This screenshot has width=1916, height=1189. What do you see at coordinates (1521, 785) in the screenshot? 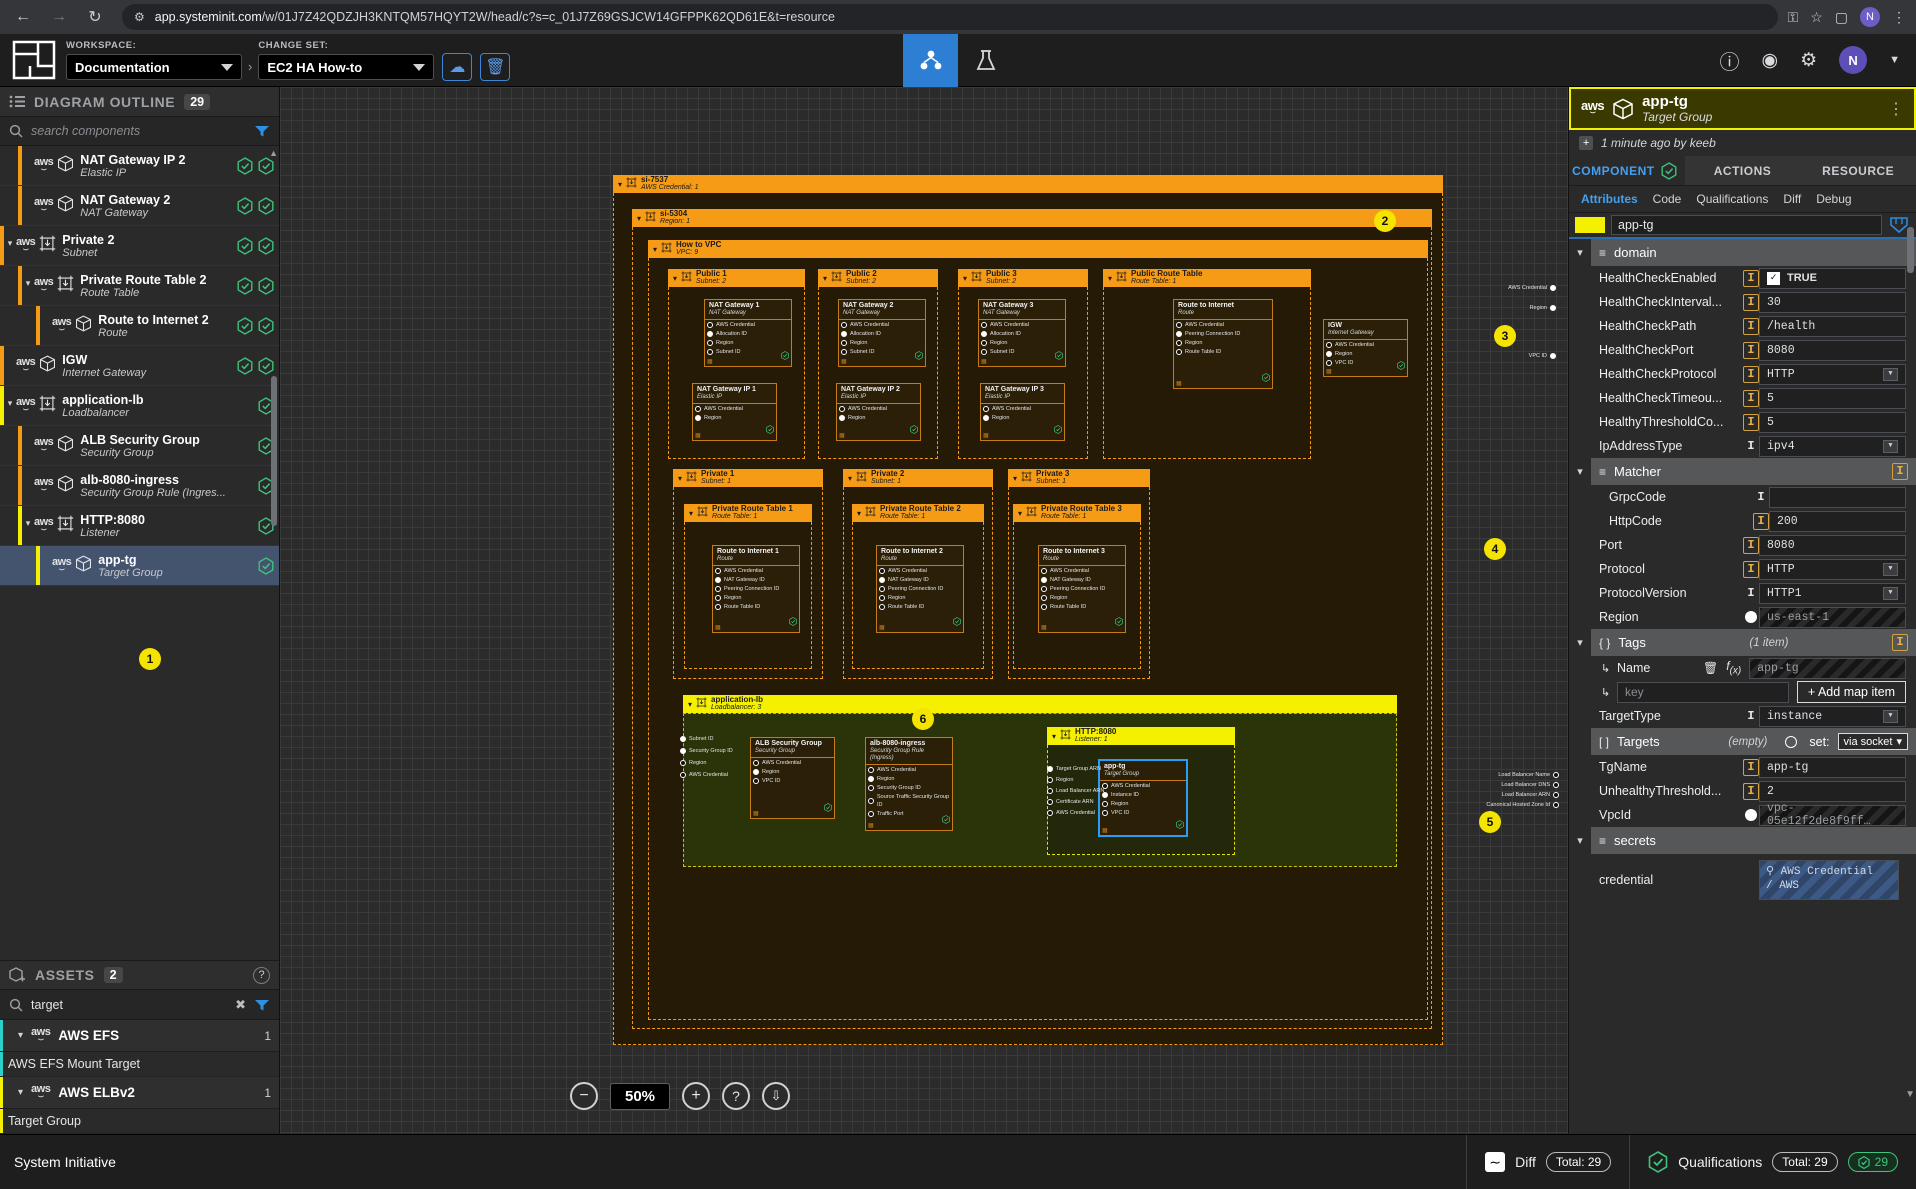
I see `socket-load-balancer-dns: Load Balancer DNS` at bounding box center [1521, 785].